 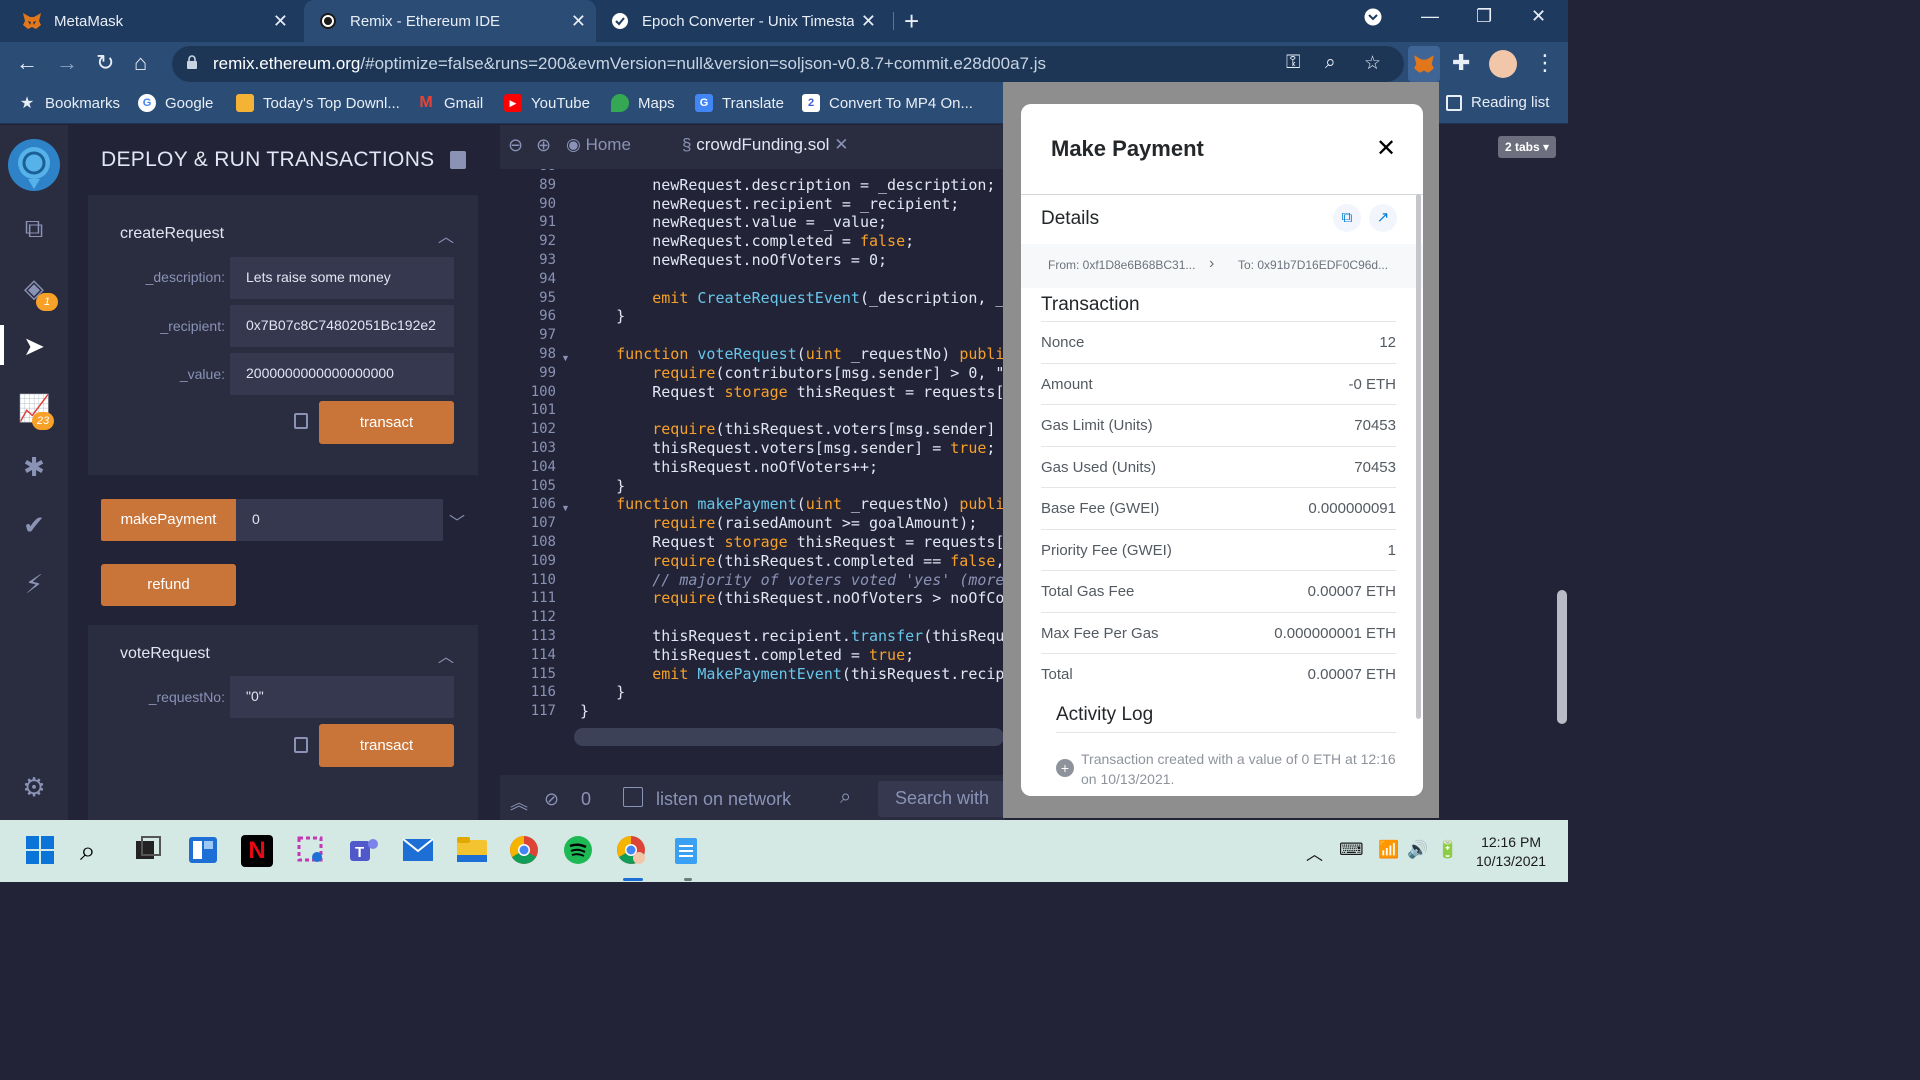 What do you see at coordinates (1503, 64) in the screenshot?
I see `profile-avatar` at bounding box center [1503, 64].